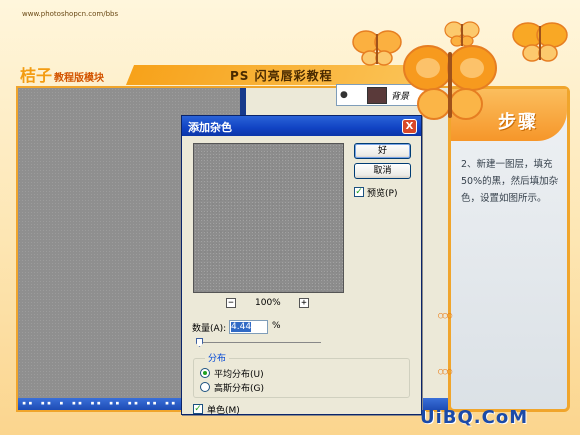  What do you see at coordinates (304, 303) in the screenshot?
I see `zoom-in-button: +` at bounding box center [304, 303].